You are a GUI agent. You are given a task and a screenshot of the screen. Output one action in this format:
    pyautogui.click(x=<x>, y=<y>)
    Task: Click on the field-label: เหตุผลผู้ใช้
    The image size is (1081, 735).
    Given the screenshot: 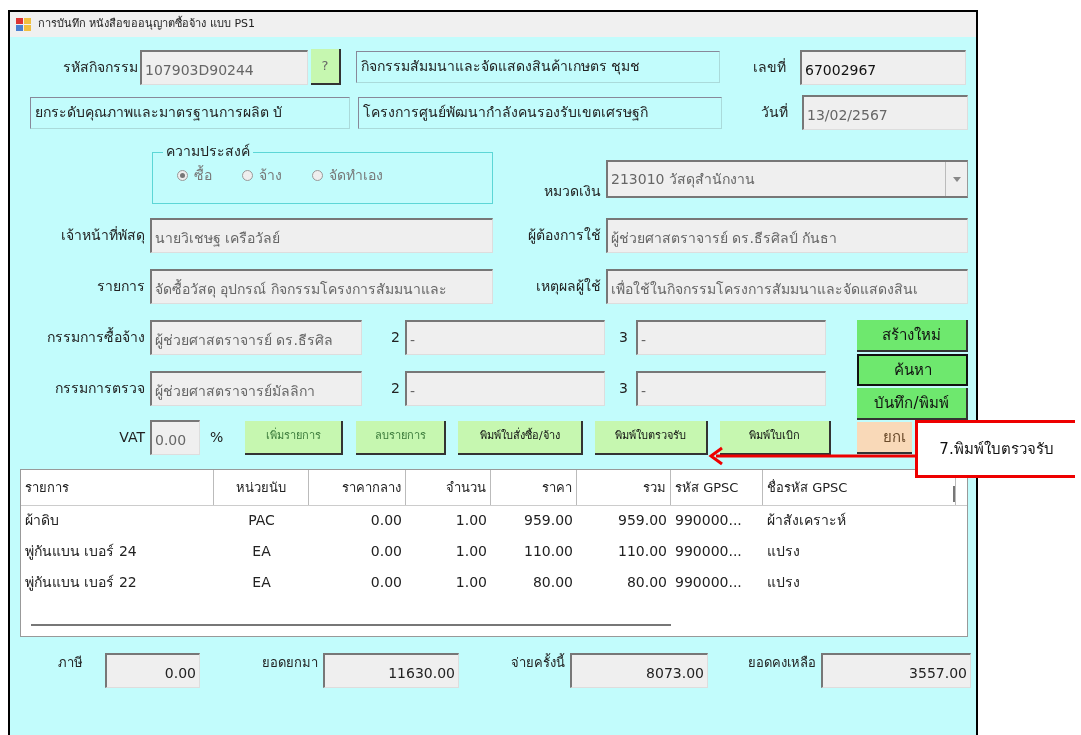 What is the action you would take?
    pyautogui.click(x=568, y=287)
    